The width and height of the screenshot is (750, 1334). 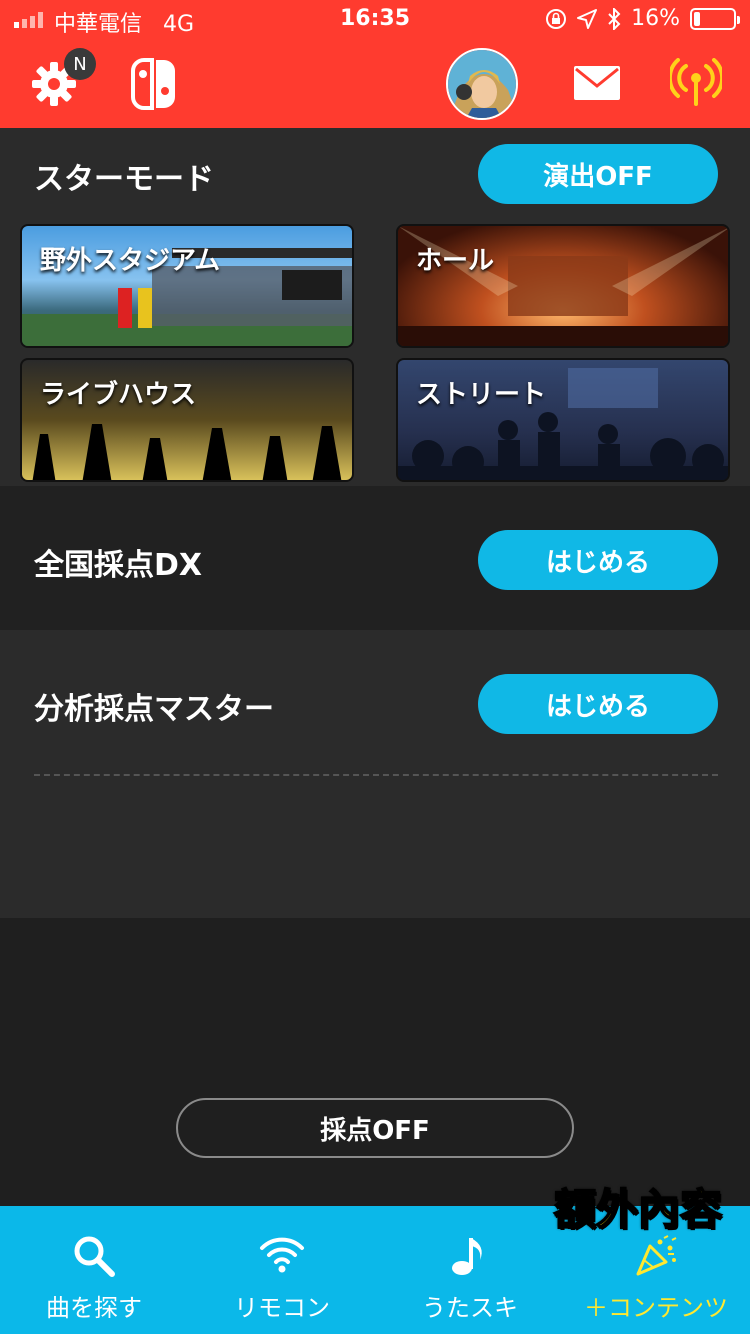 What do you see at coordinates (598, 174) in the screenshot?
I see `effect-off-button: 演出OFF` at bounding box center [598, 174].